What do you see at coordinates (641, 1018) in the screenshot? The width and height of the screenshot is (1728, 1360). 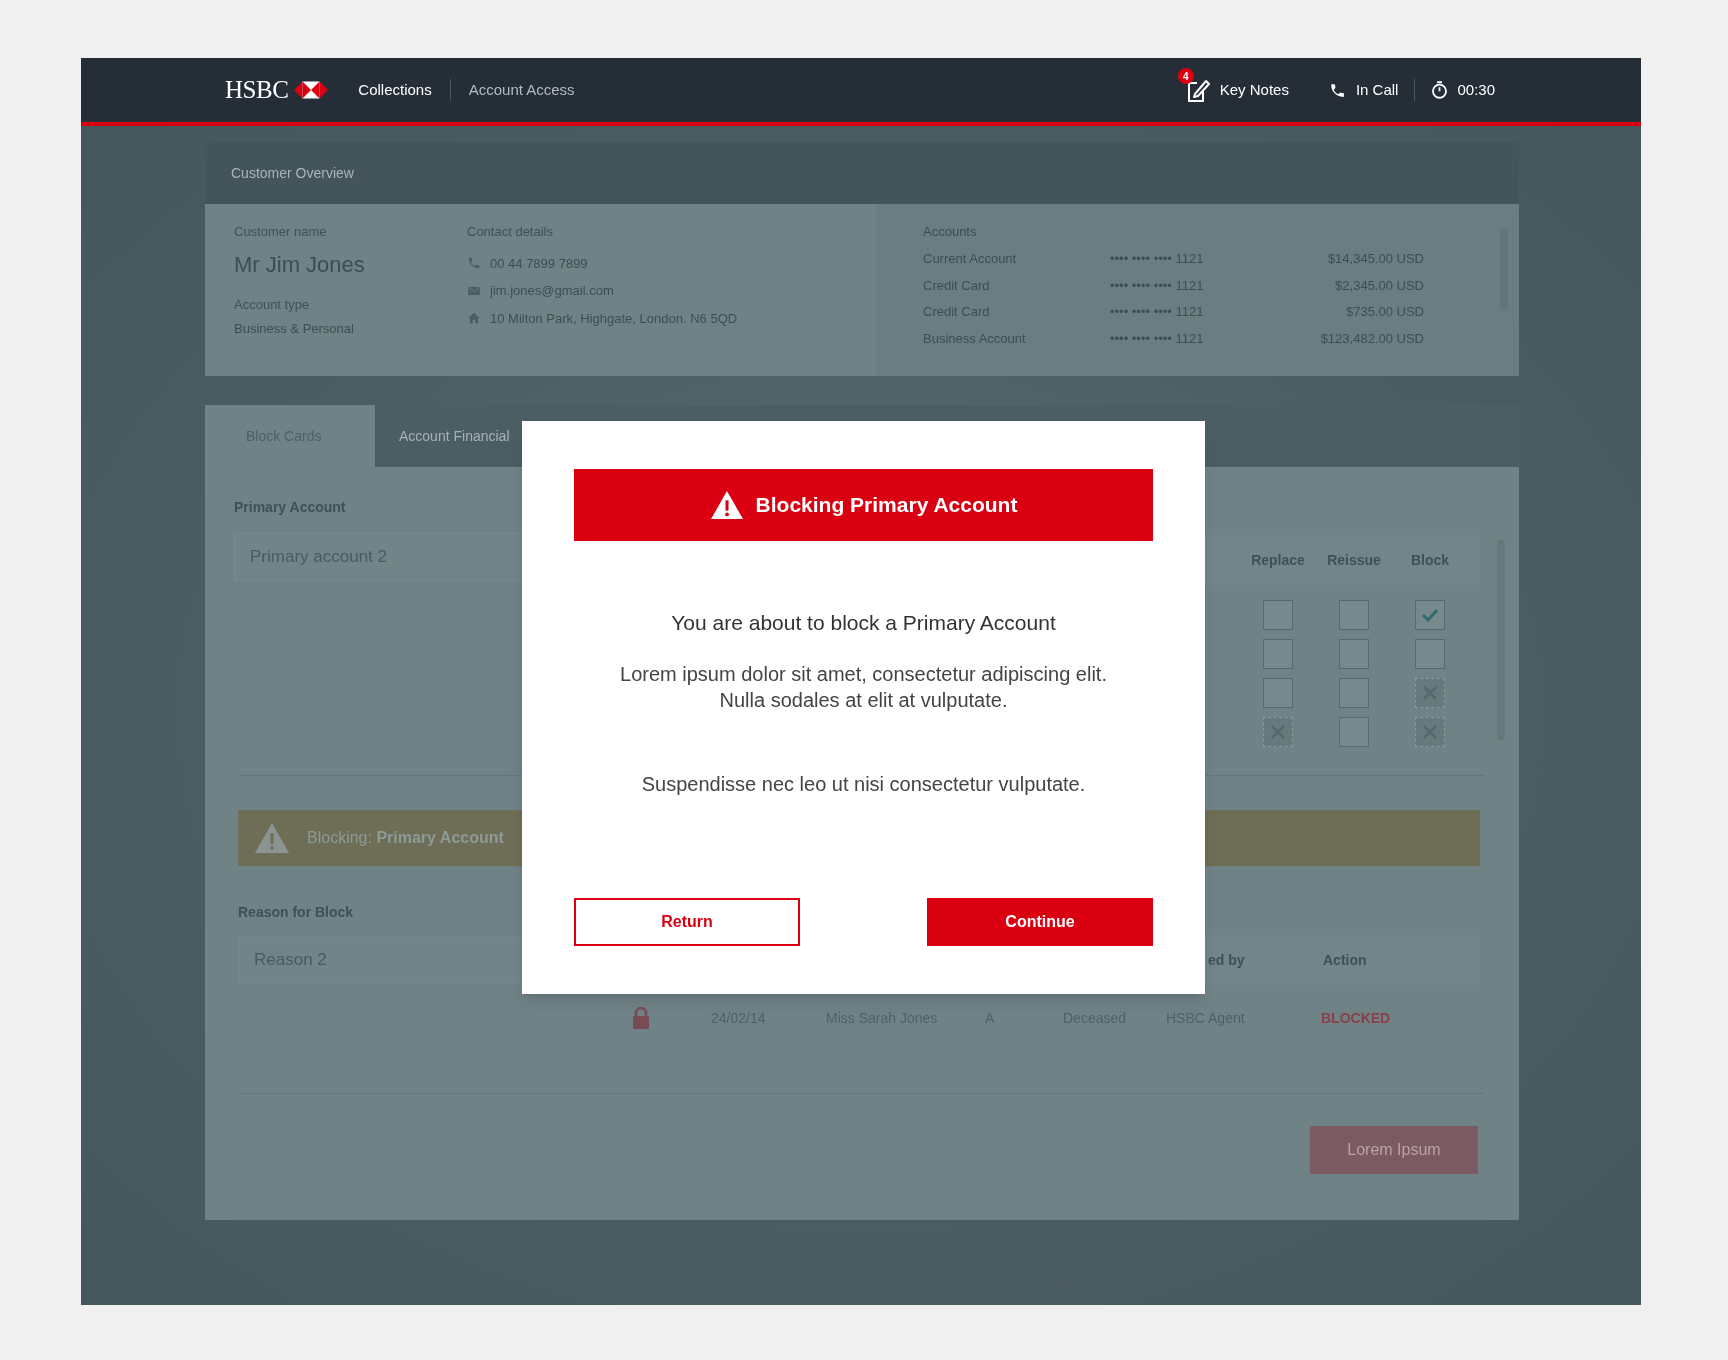 I see `padlock-icon` at bounding box center [641, 1018].